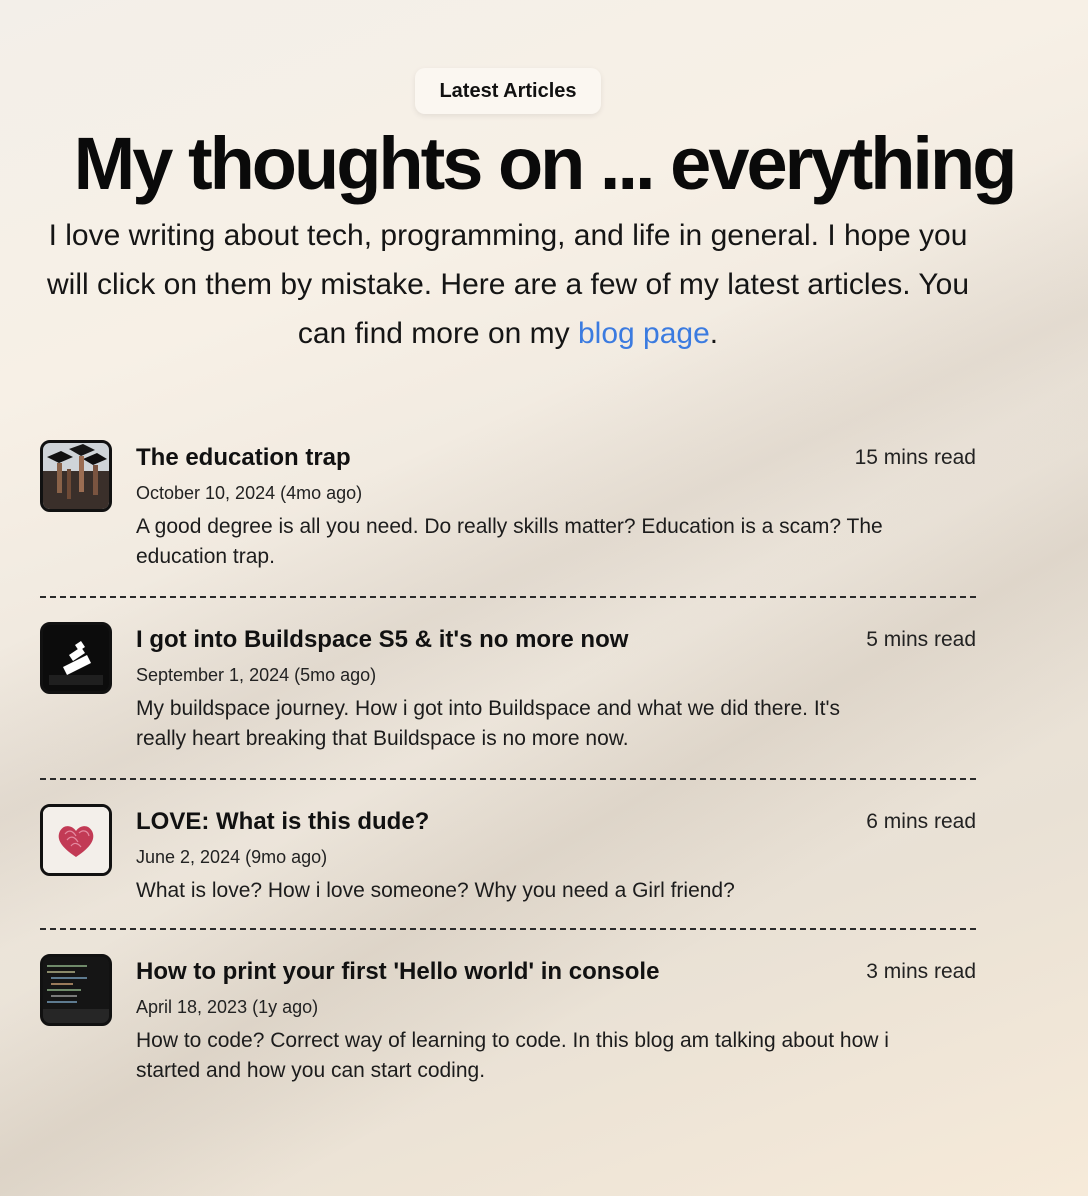  What do you see at coordinates (249, 493) in the screenshot?
I see `article-date: October 10, 2024 (4mo ago)` at bounding box center [249, 493].